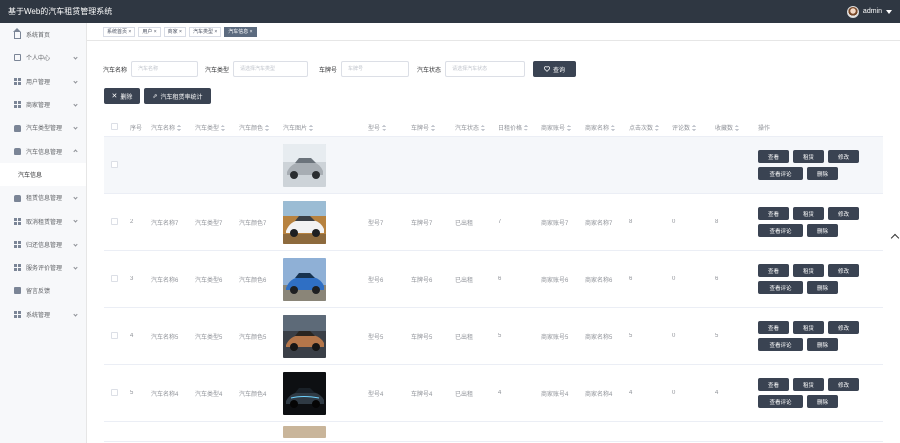 This screenshot has width=900, height=443. I want to click on row-index: 5, so click(132, 393).